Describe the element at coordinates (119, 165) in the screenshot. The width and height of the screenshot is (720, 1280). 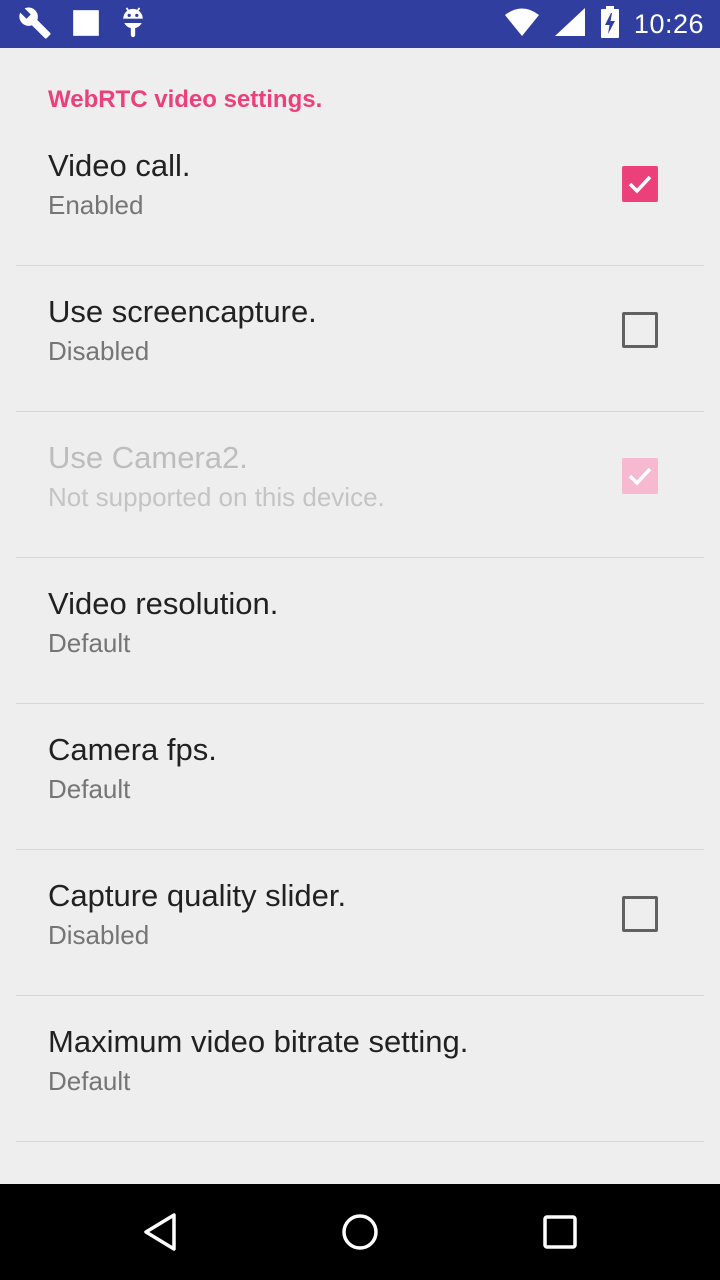
I see `pref-title: Video call.` at that location.